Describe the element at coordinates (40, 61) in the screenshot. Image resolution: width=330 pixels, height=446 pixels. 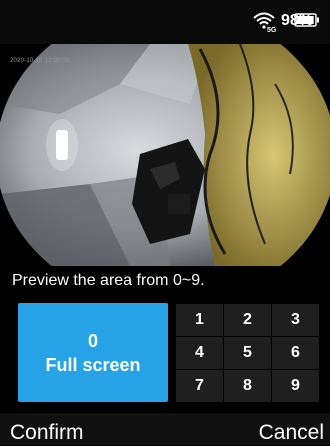
I see `preview-timestamp: 2020-10-10 12:00:00` at that location.